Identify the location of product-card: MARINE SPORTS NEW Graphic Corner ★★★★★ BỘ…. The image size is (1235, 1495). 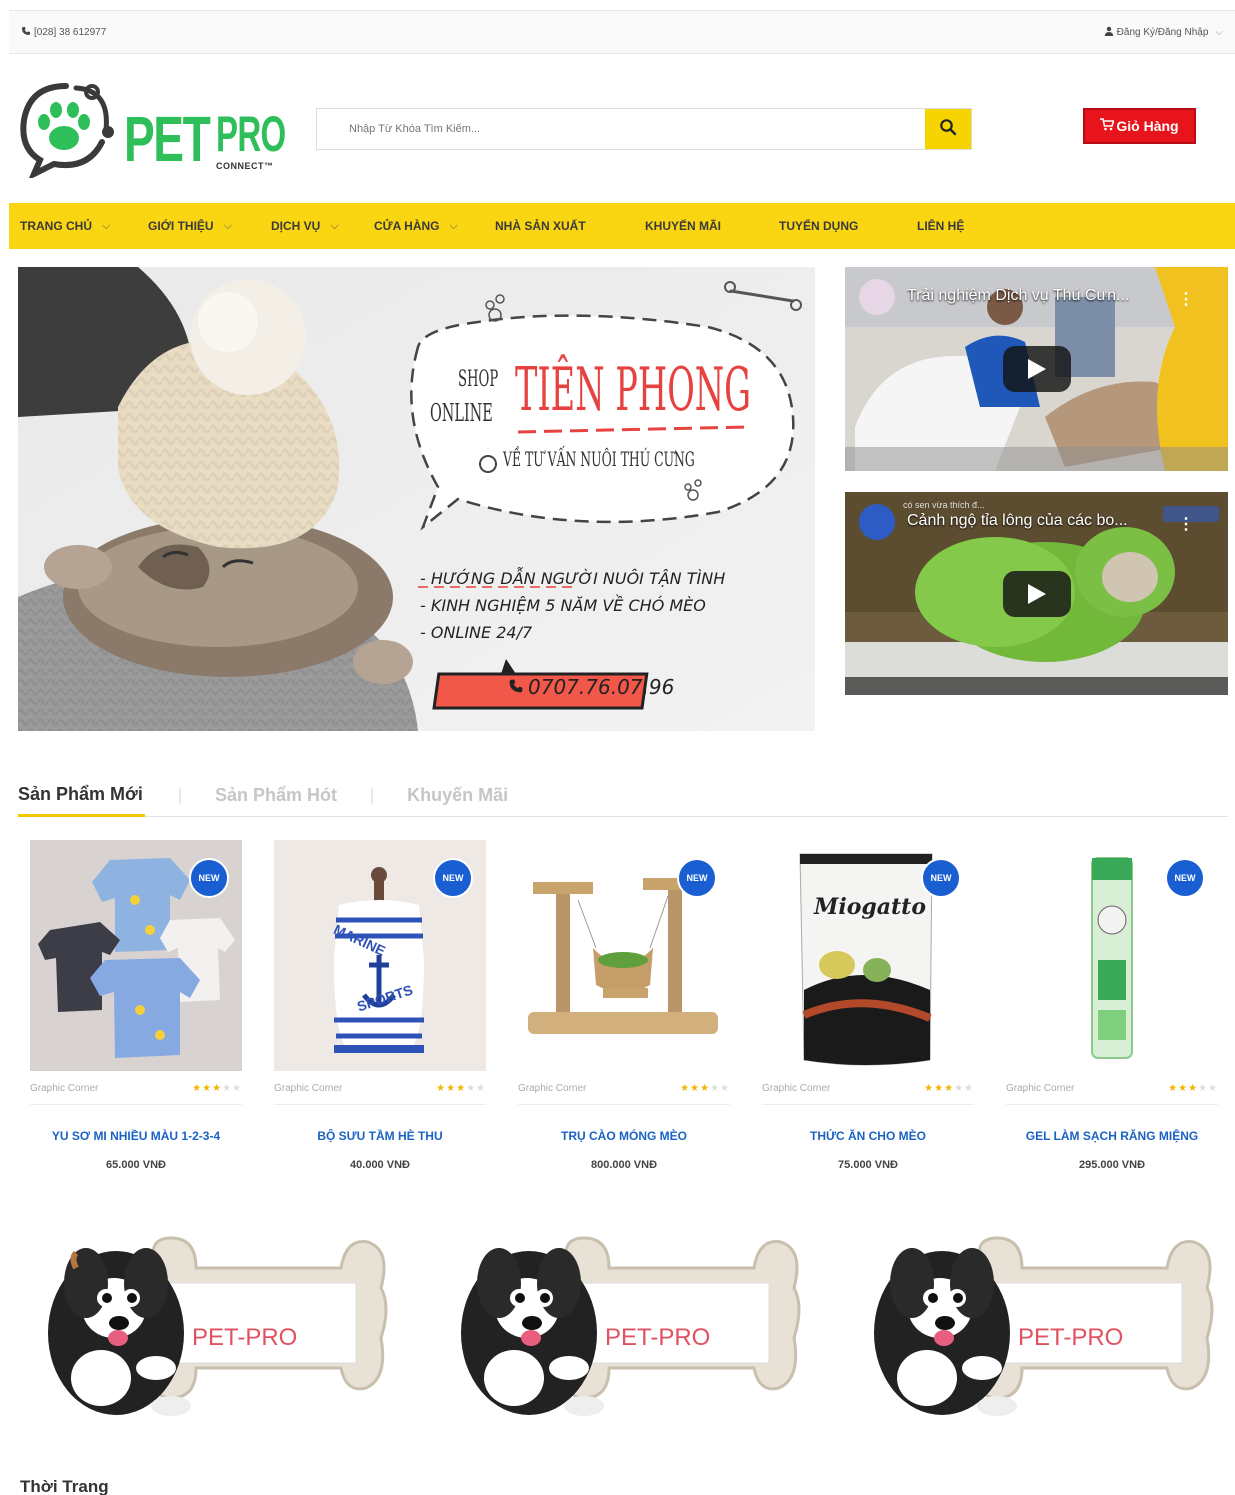
(374, 1010).